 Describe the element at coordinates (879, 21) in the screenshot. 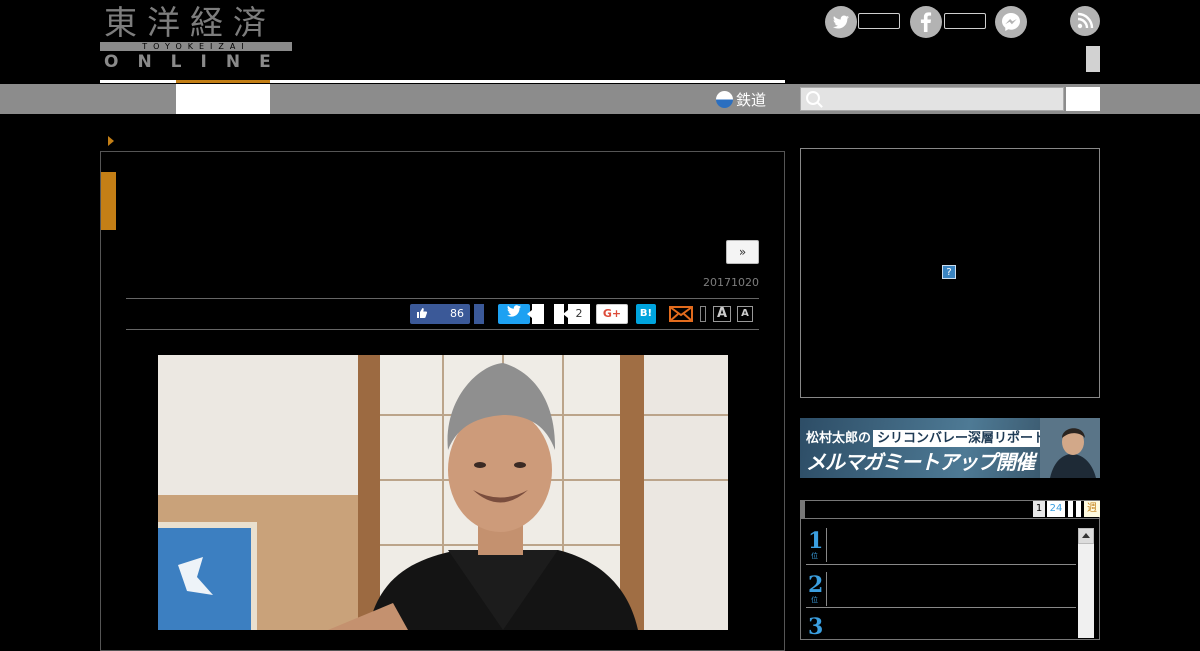

I see `twitter-follow-count` at that location.